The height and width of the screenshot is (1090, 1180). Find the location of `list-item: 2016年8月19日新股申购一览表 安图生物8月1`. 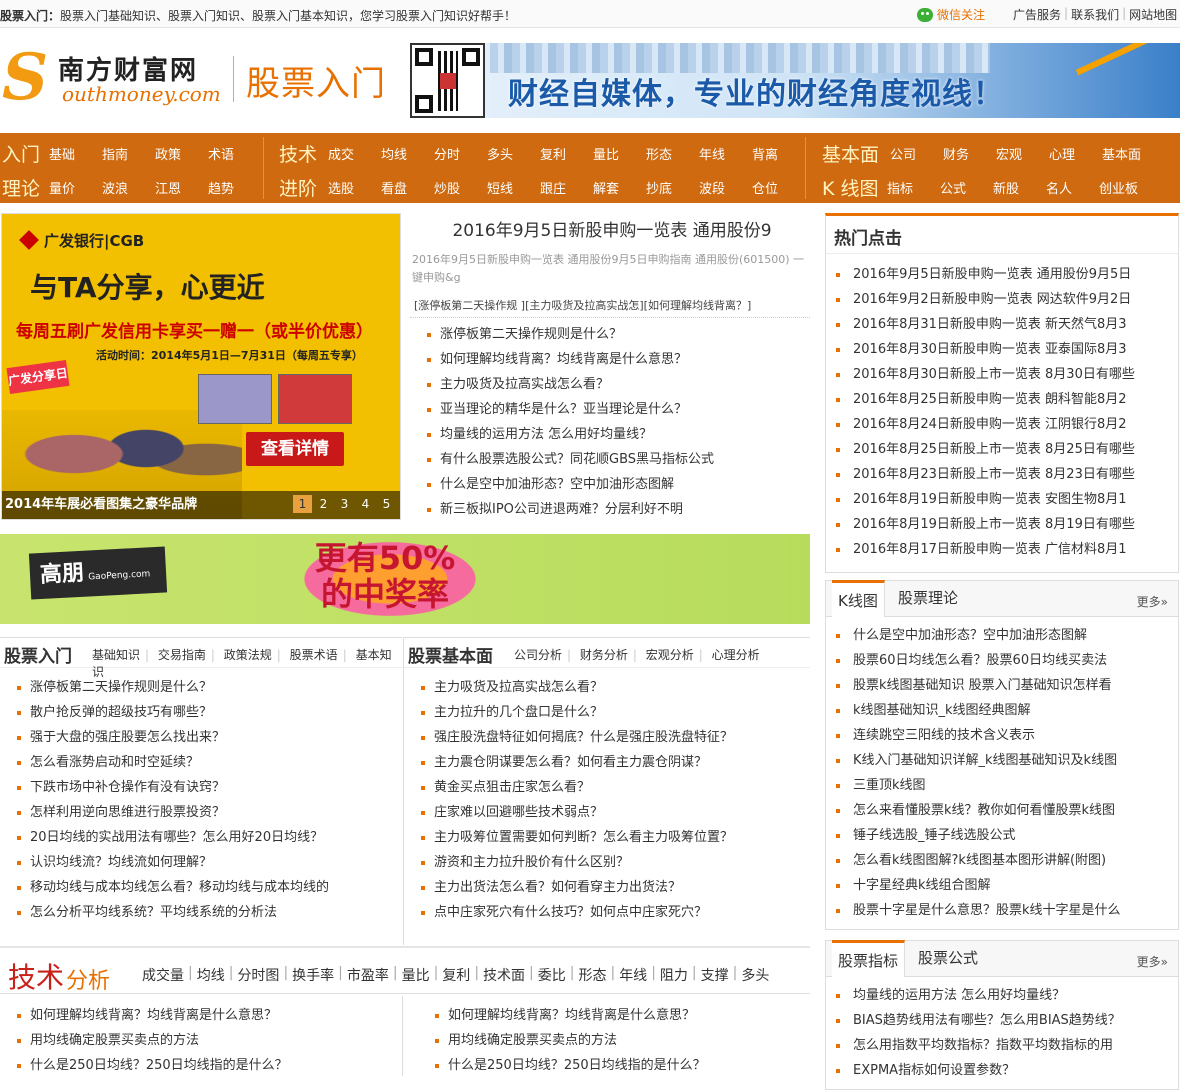

list-item: 2016年8月19日新股申购一览表 安图生物8月1 is located at coordinates (1002, 499).